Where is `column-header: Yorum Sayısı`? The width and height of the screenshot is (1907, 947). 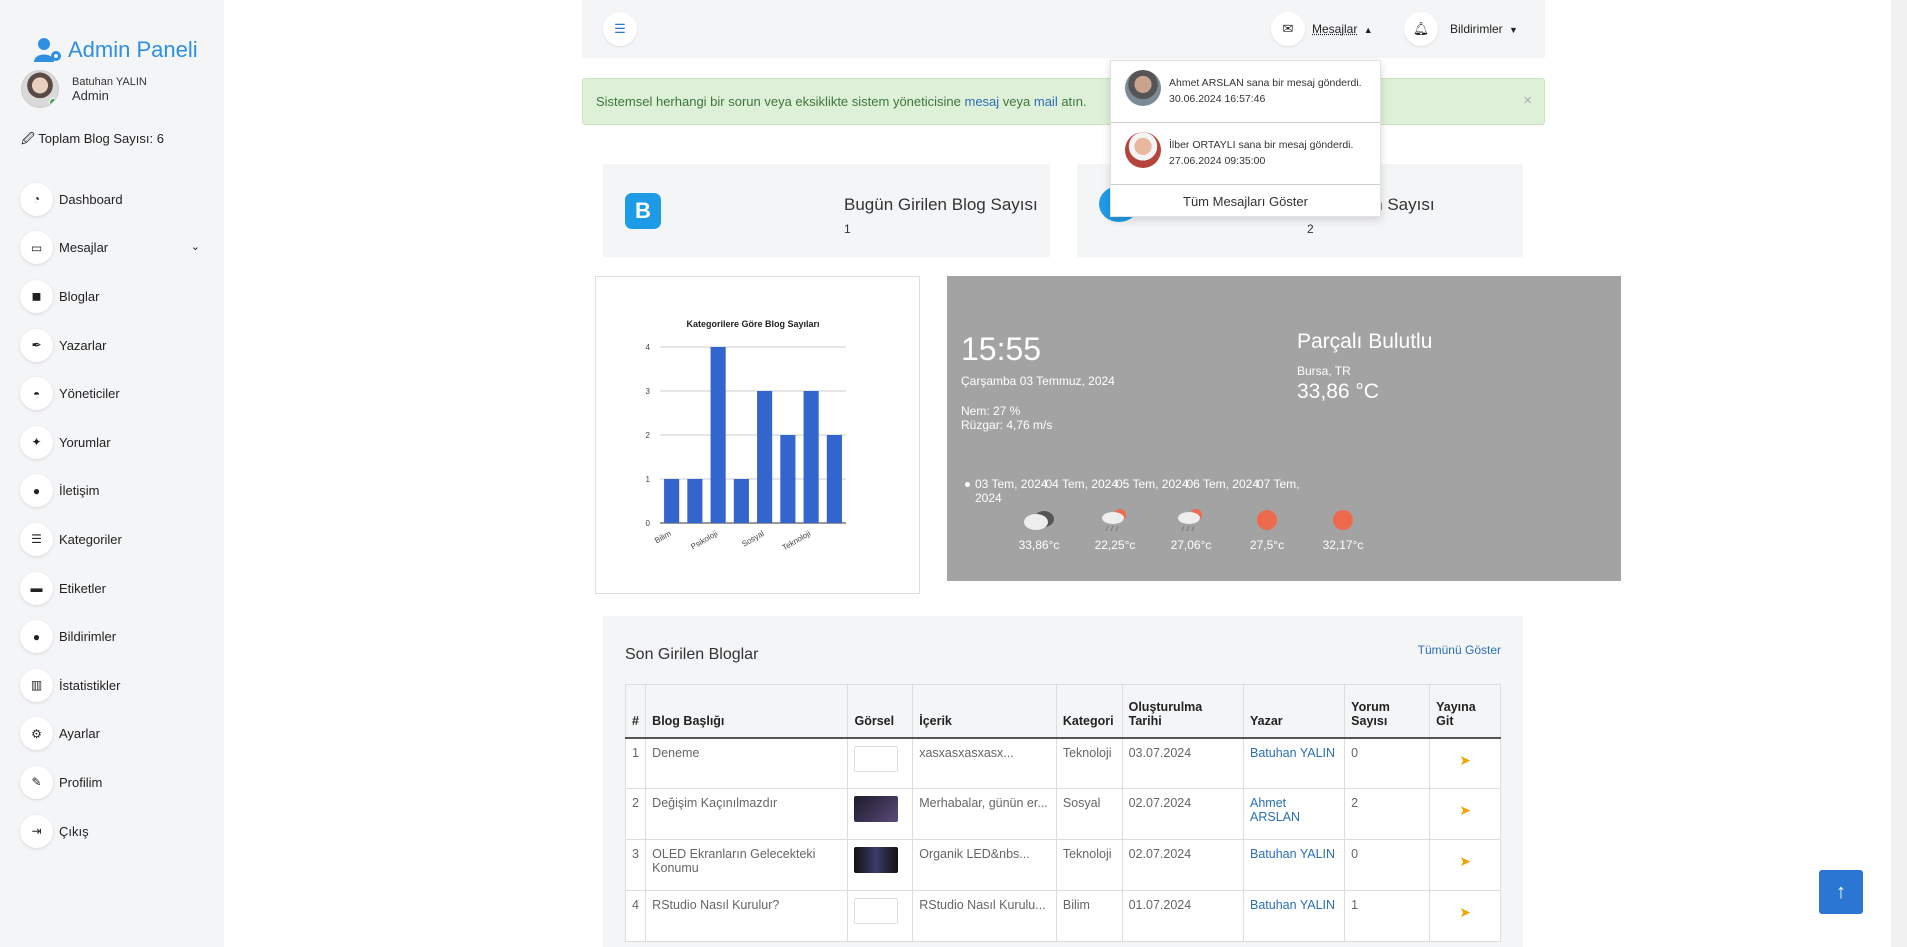 column-header: Yorum Sayısı is located at coordinates (1387, 711).